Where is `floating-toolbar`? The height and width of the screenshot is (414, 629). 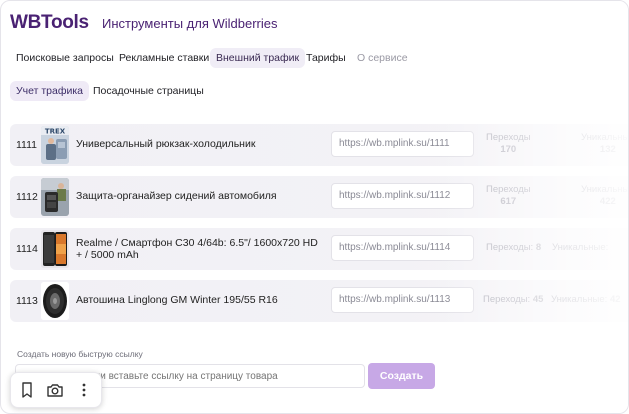 floating-toolbar is located at coordinates (56, 390).